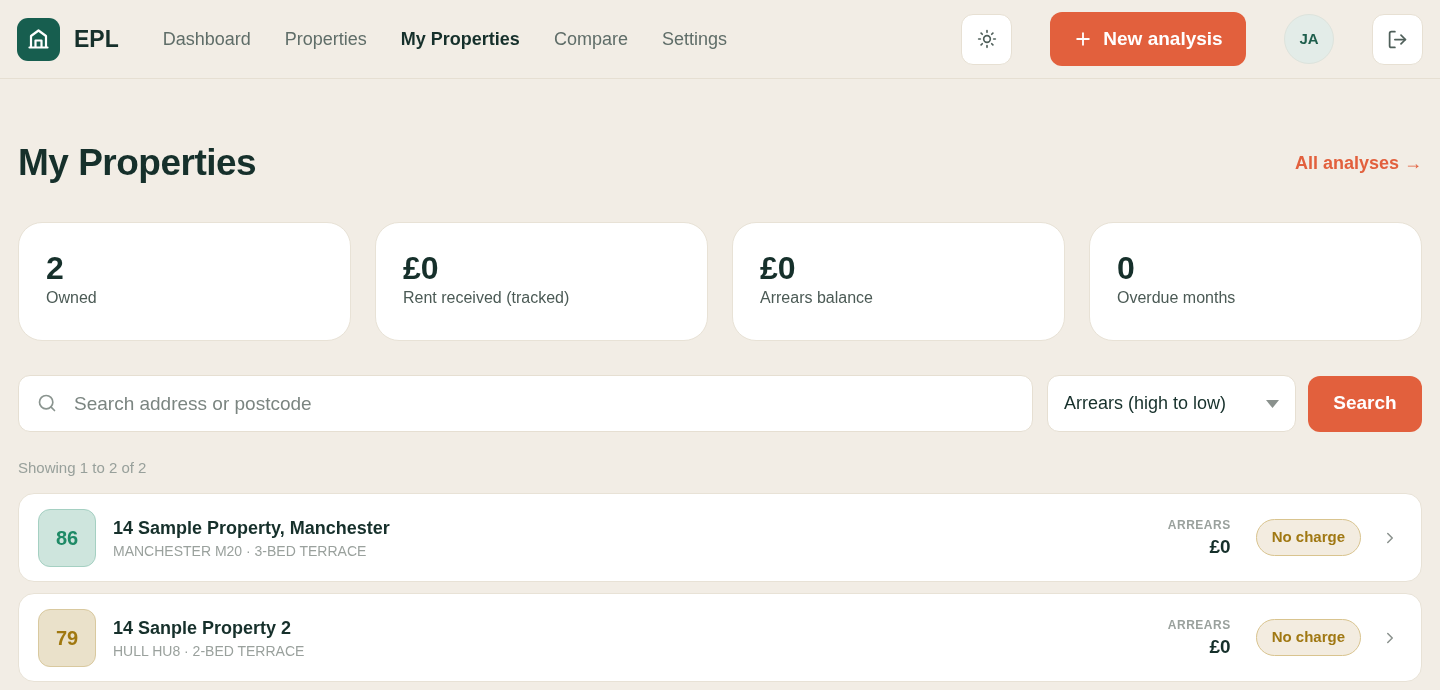  What do you see at coordinates (325, 39) in the screenshot?
I see `nav-link: Properties` at bounding box center [325, 39].